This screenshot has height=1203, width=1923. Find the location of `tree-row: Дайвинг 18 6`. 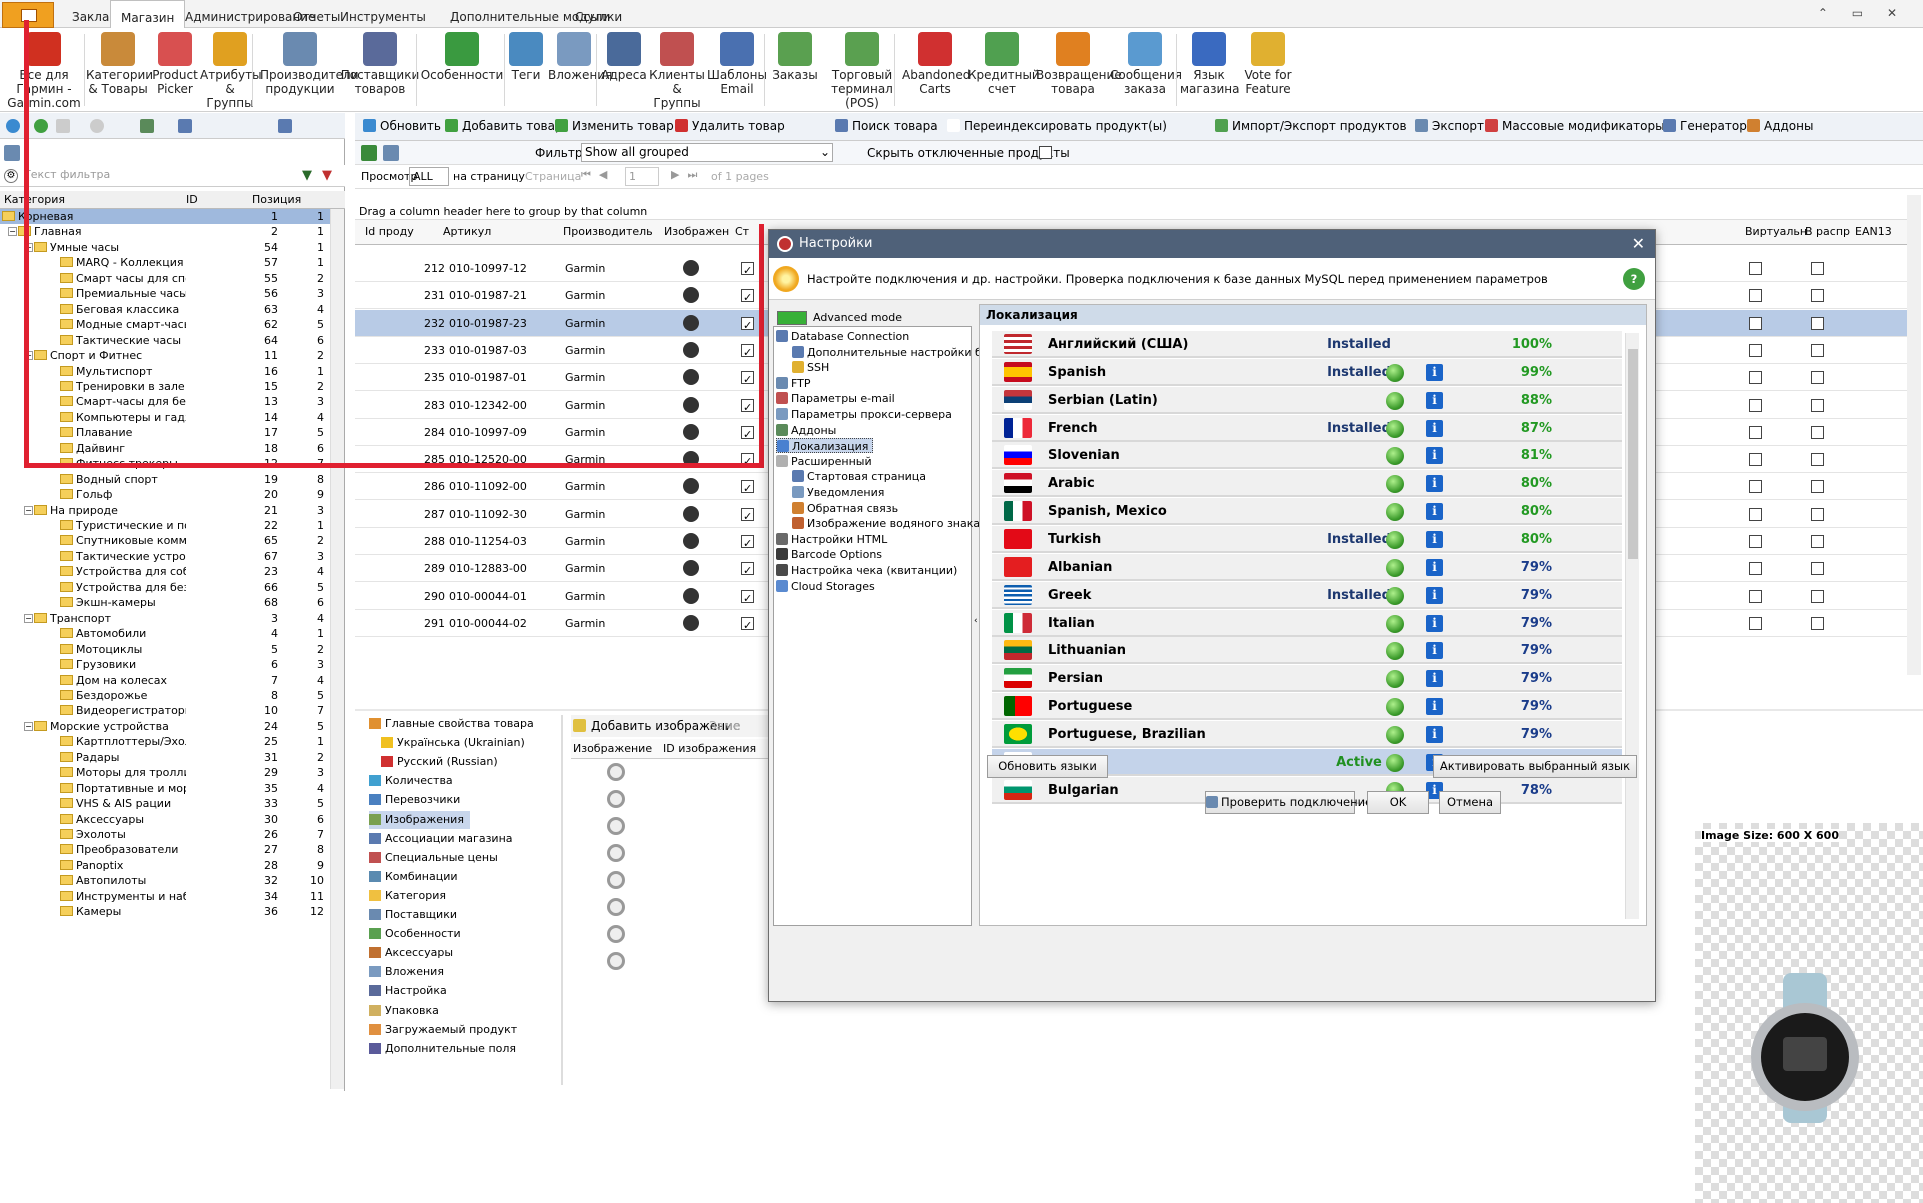

tree-row: Дайвинг 18 6 is located at coordinates (165, 448).